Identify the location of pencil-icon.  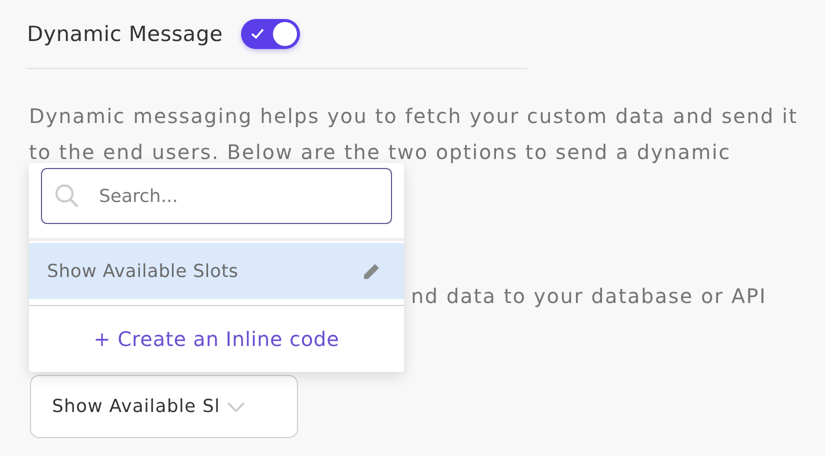
(372, 271).